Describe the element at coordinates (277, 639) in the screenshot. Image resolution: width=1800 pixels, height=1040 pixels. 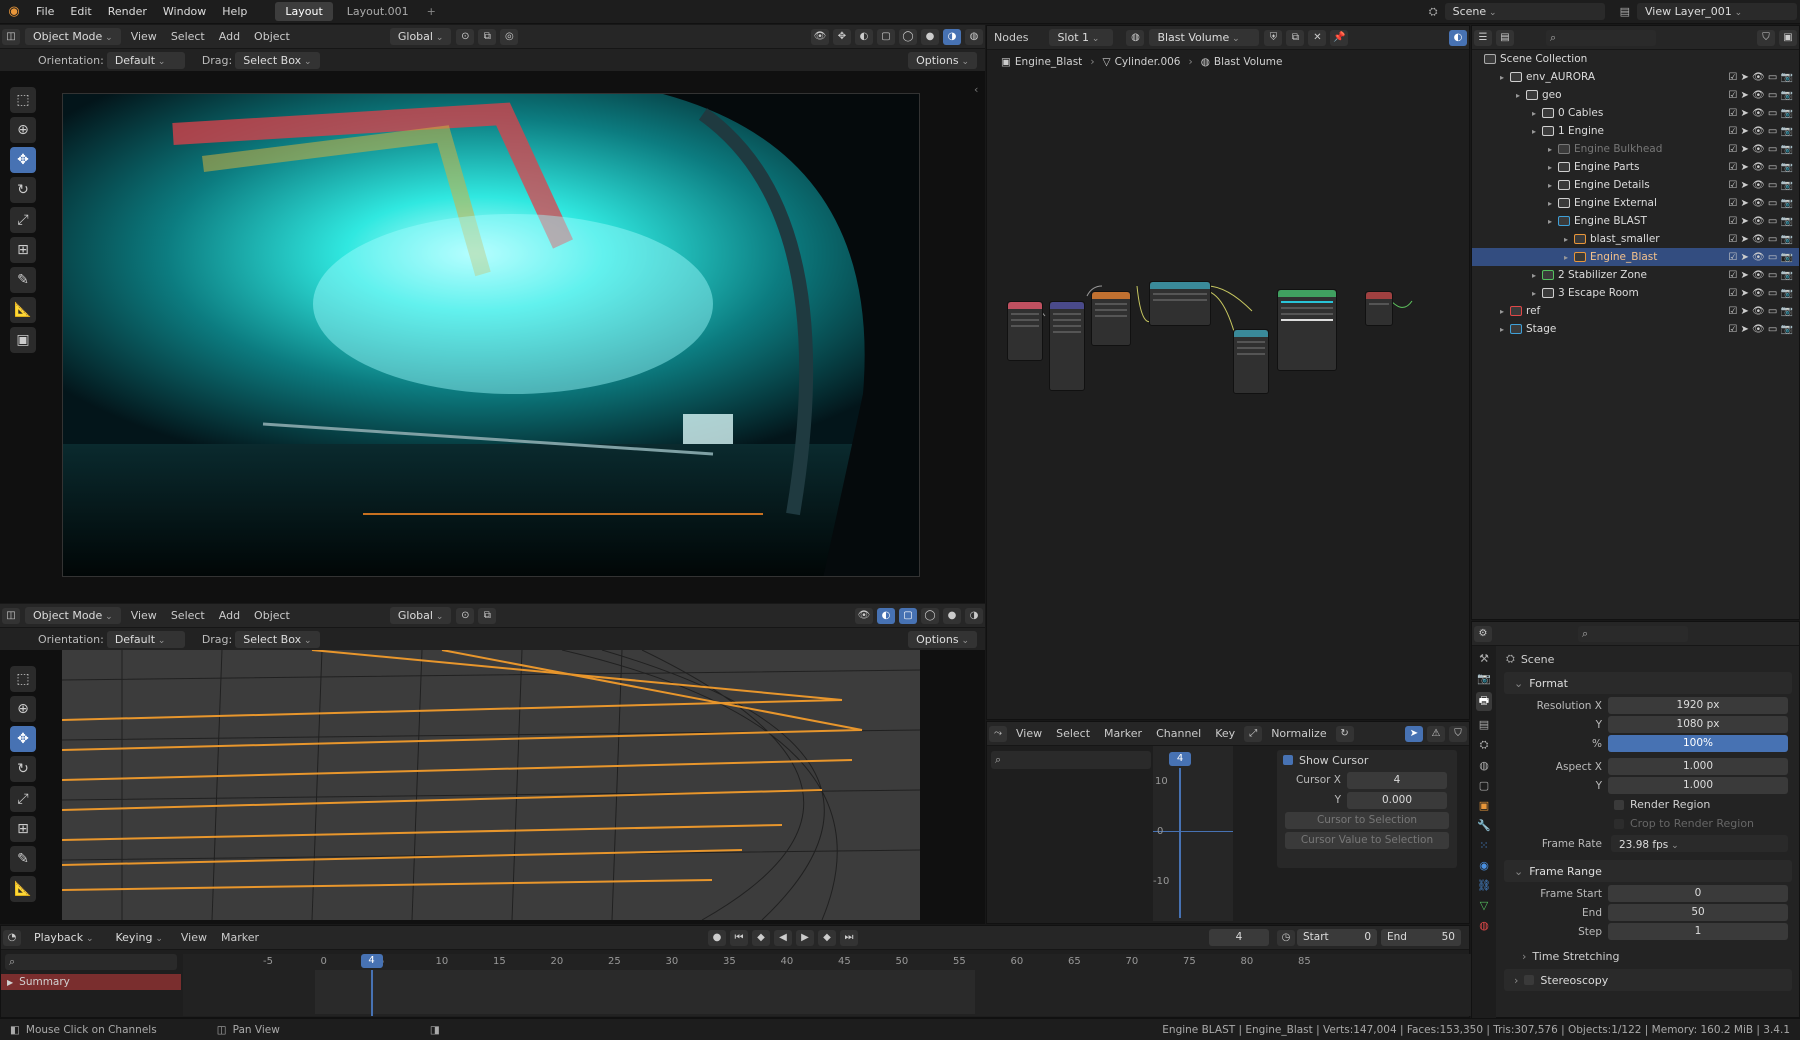
I see `drag-dropdown-2: Select Box` at that location.